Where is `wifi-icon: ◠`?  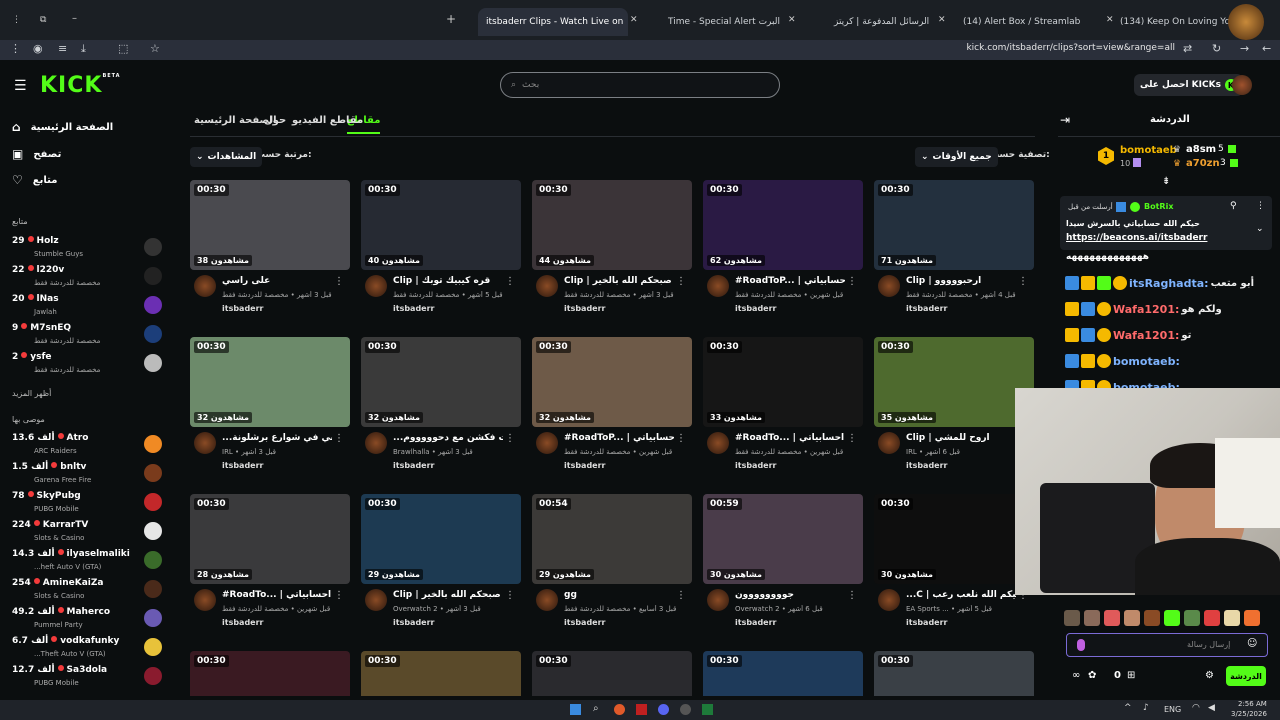 wifi-icon: ◠ is located at coordinates (1196, 708).